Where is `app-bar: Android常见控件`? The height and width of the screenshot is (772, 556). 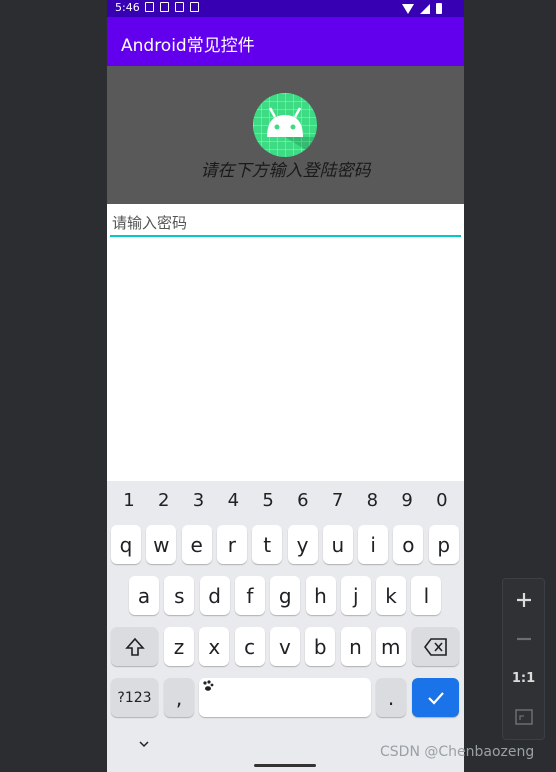
app-bar: Android常见控件 is located at coordinates (285, 41).